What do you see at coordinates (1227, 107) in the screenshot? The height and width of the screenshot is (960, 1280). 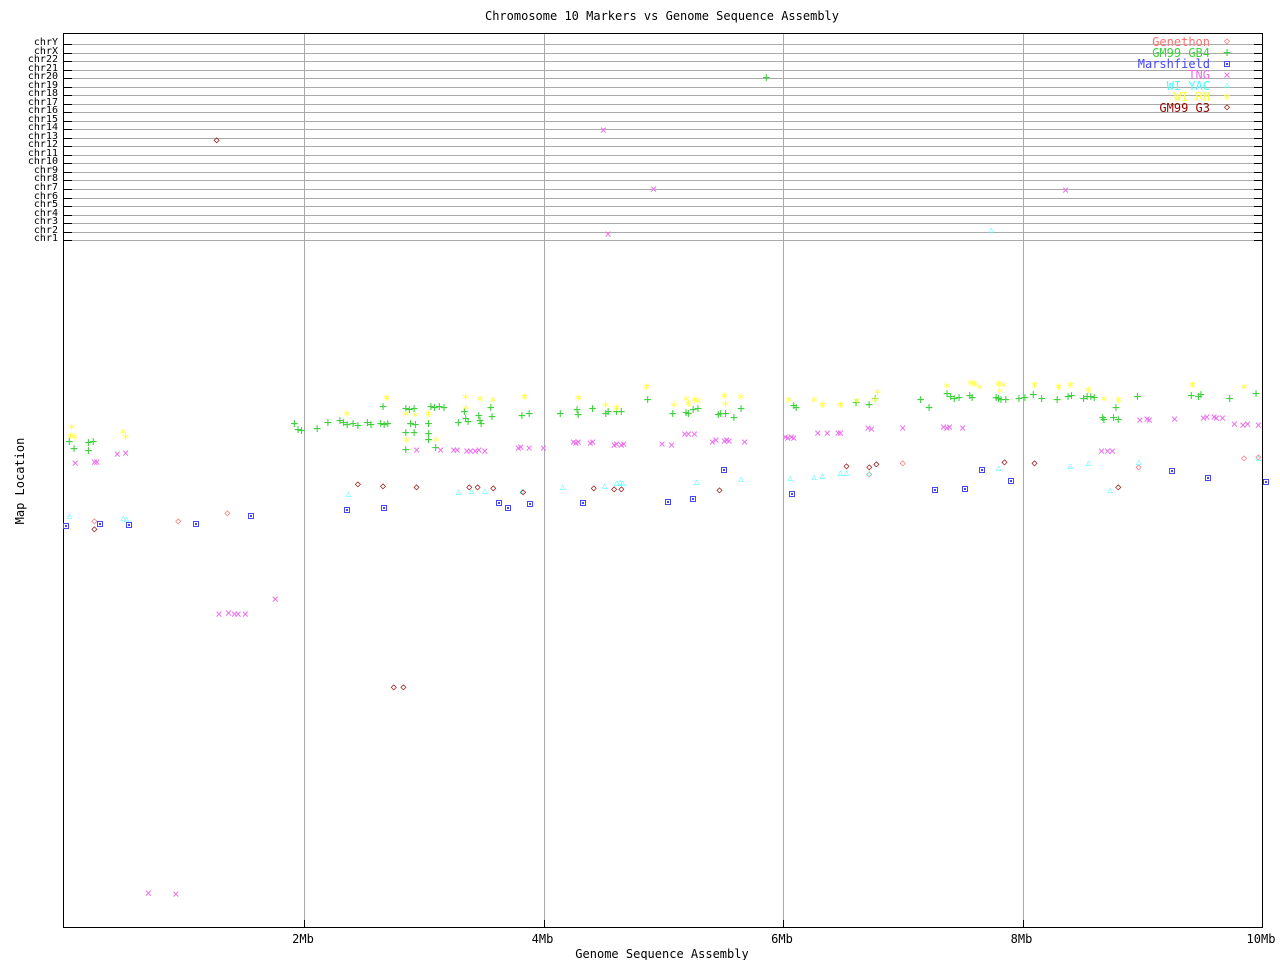 I see `legend-marker-gm99-g3: ◇` at bounding box center [1227, 107].